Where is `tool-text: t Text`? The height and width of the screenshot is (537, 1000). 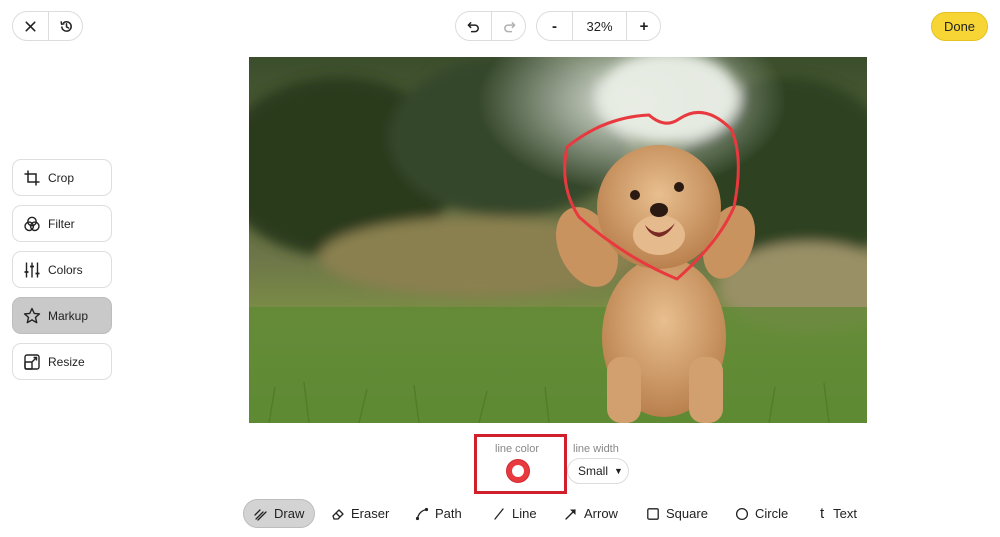
tool-text: t Text is located at coordinates (838, 513).